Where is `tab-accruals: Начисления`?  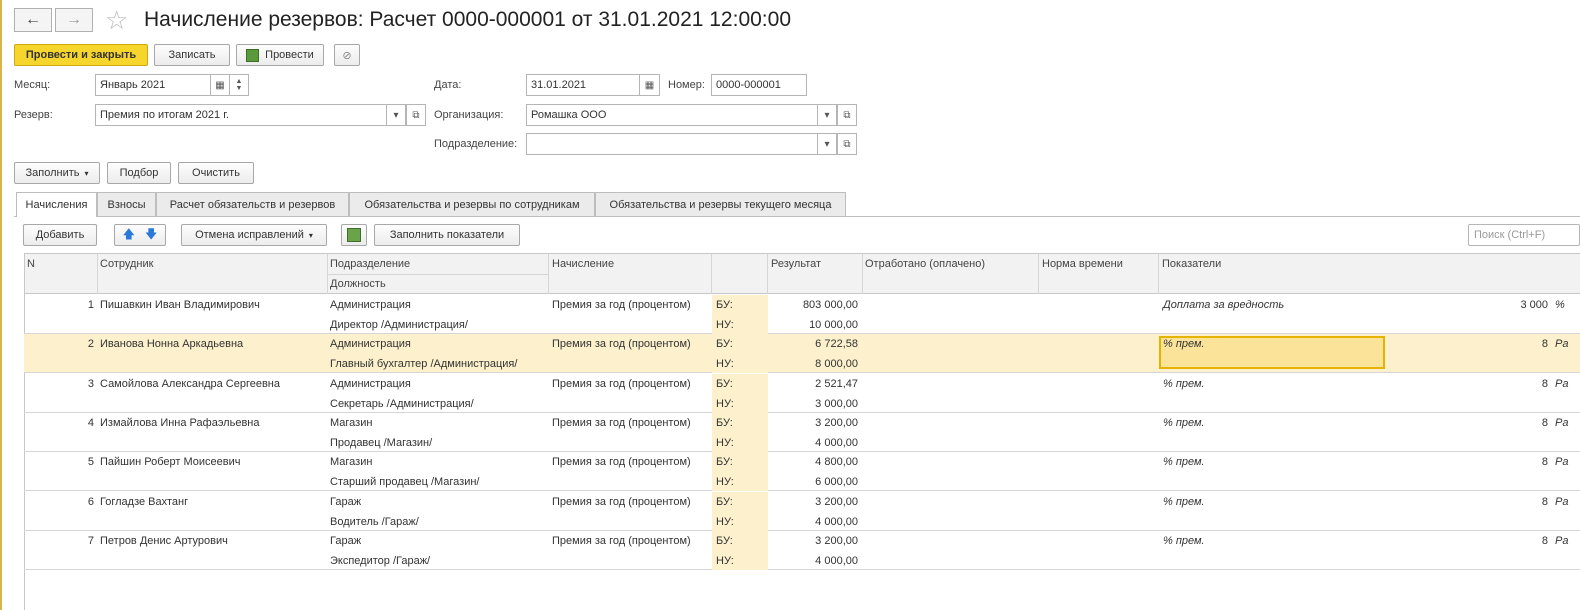
tab-accruals: Начисления is located at coordinates (56, 204).